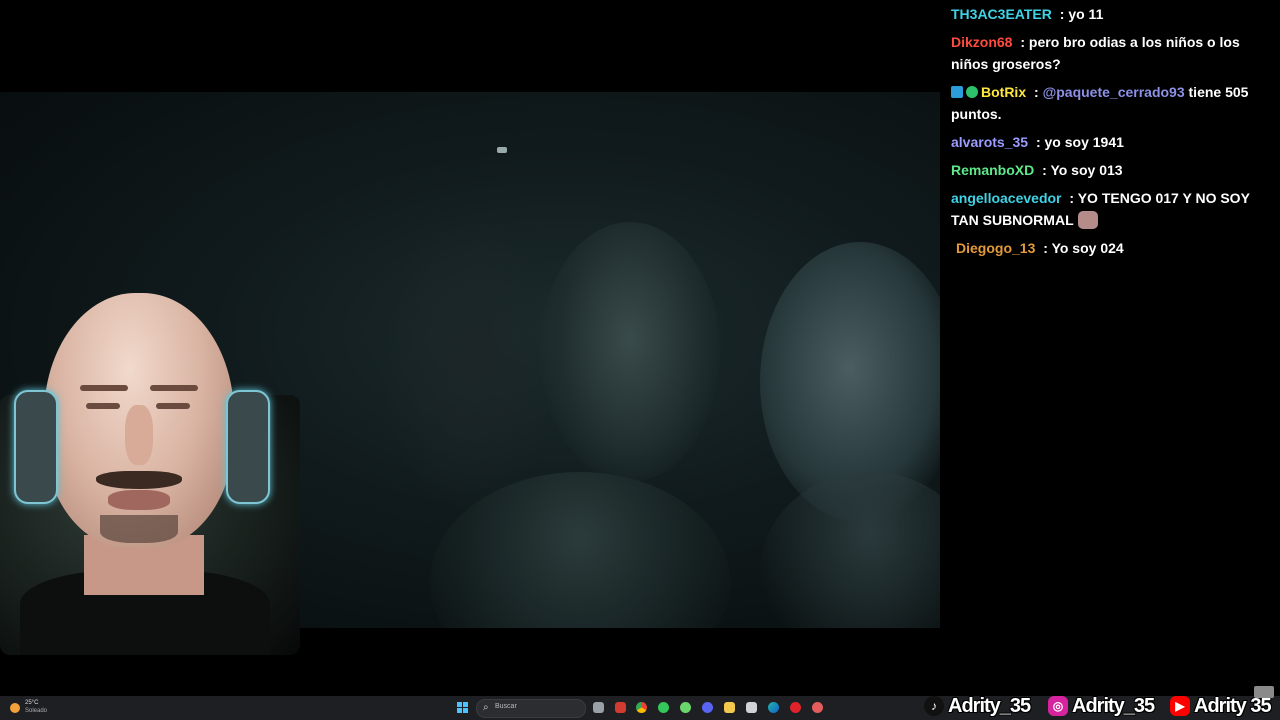 This screenshot has height=720, width=1280. Describe the element at coordinates (531, 708) in the screenshot. I see `taskbar-search-box: ⌕ Buscar` at that location.